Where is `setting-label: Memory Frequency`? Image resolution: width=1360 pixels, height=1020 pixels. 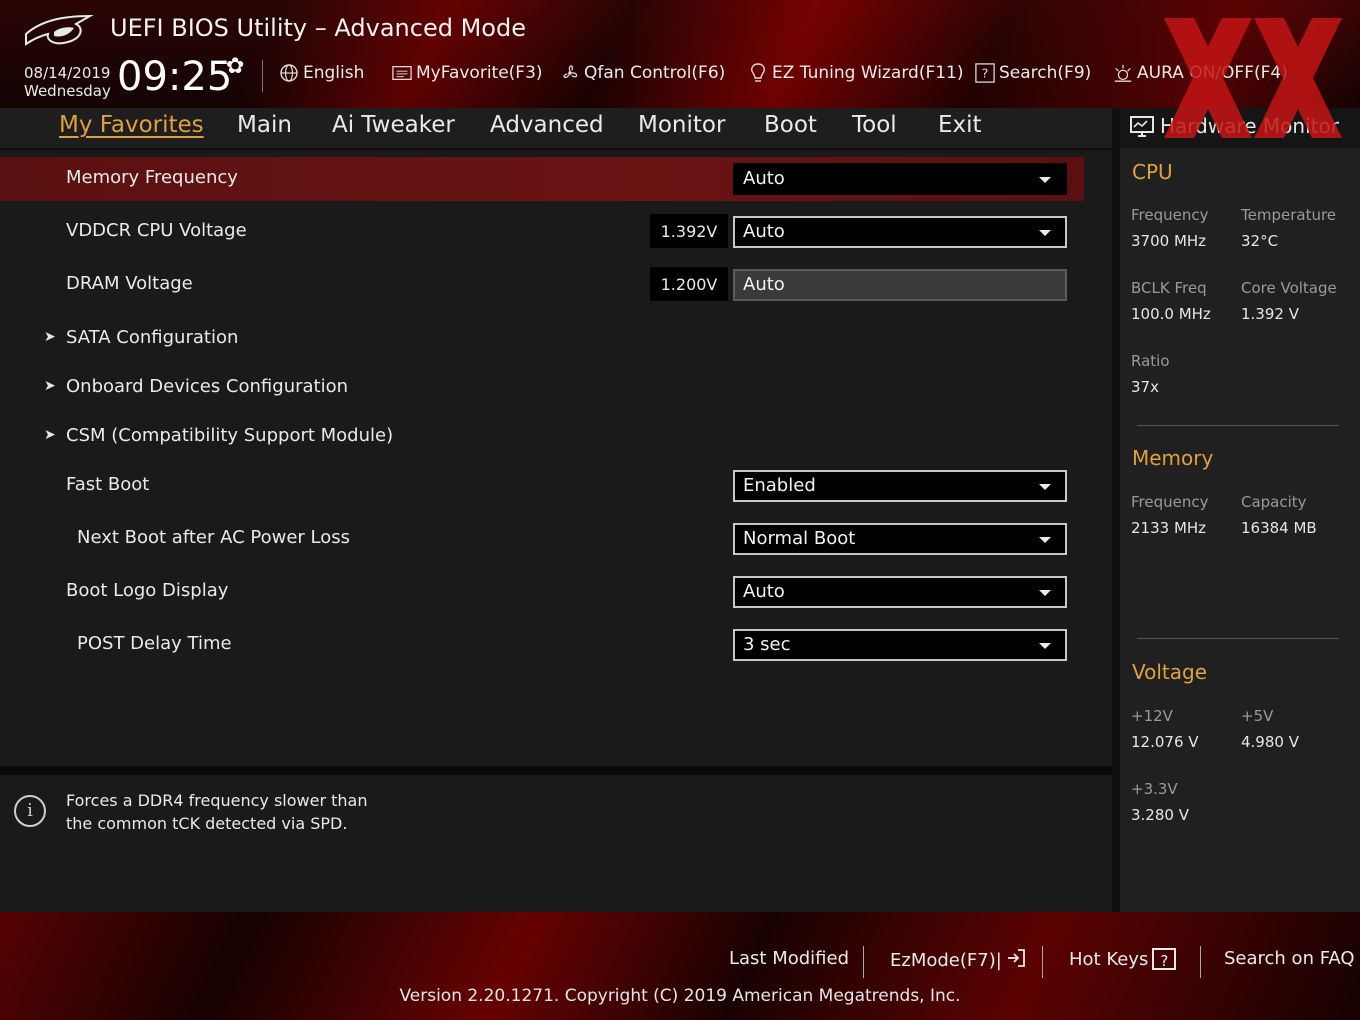 setting-label: Memory Frequency is located at coordinates (152, 177).